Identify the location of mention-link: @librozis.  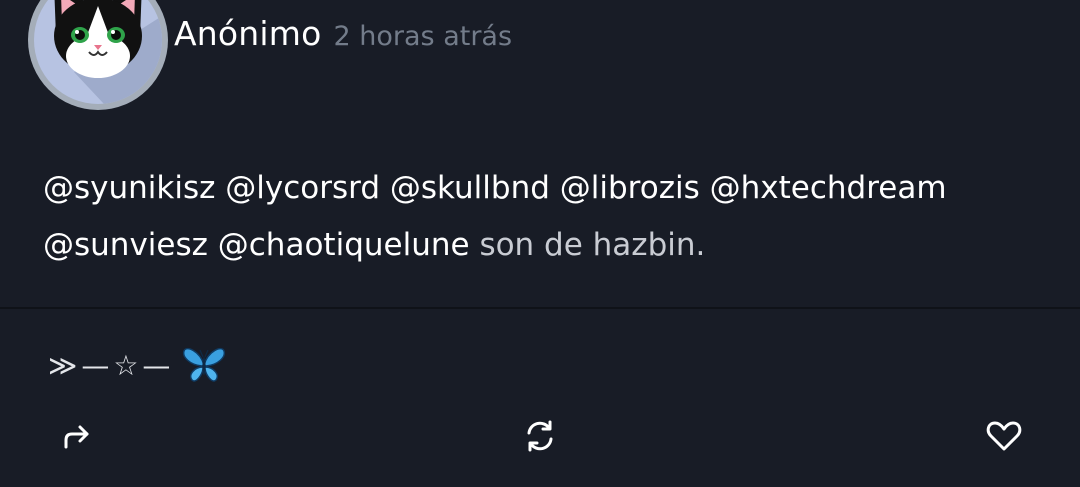
(630, 188).